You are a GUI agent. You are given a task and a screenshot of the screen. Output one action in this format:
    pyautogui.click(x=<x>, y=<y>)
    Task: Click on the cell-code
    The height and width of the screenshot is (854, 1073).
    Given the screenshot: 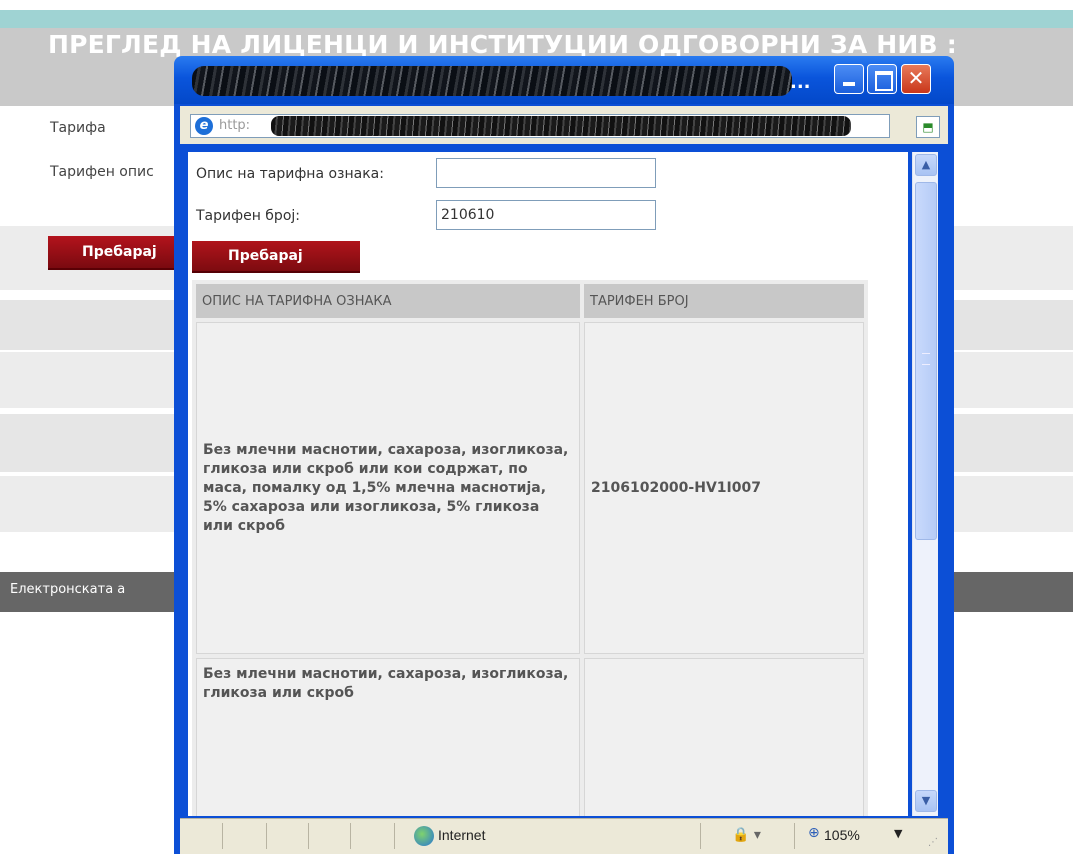 What is the action you would take?
    pyautogui.click(x=724, y=737)
    